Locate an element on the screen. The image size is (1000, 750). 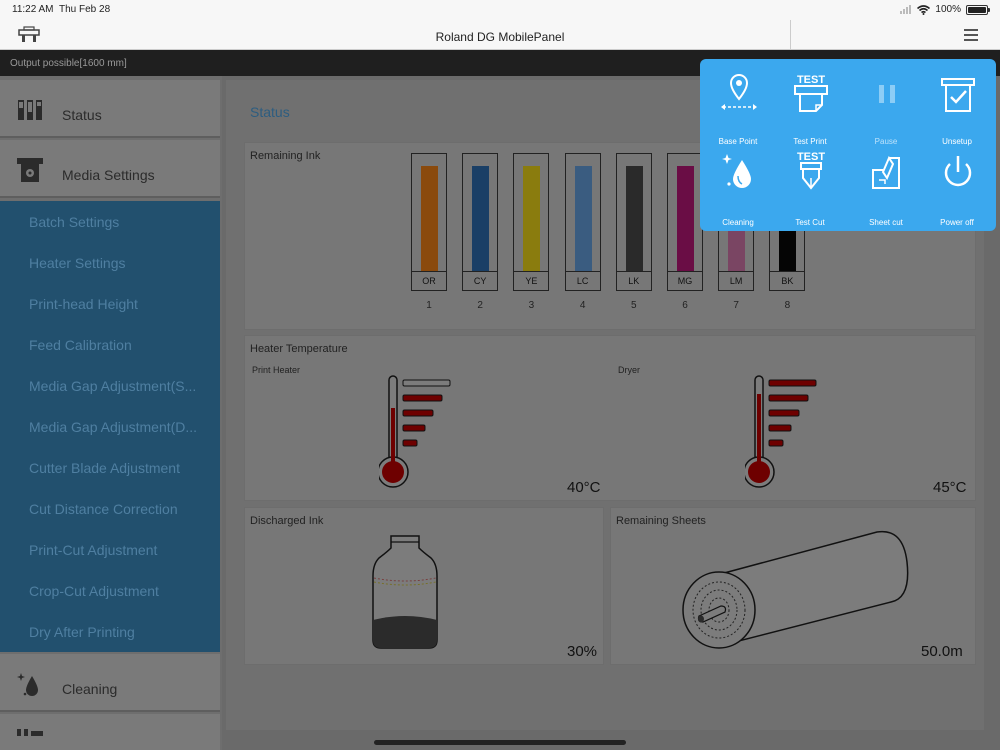
submenu-item-print-head-height: Print-head Height is located at coordinates (110, 303).